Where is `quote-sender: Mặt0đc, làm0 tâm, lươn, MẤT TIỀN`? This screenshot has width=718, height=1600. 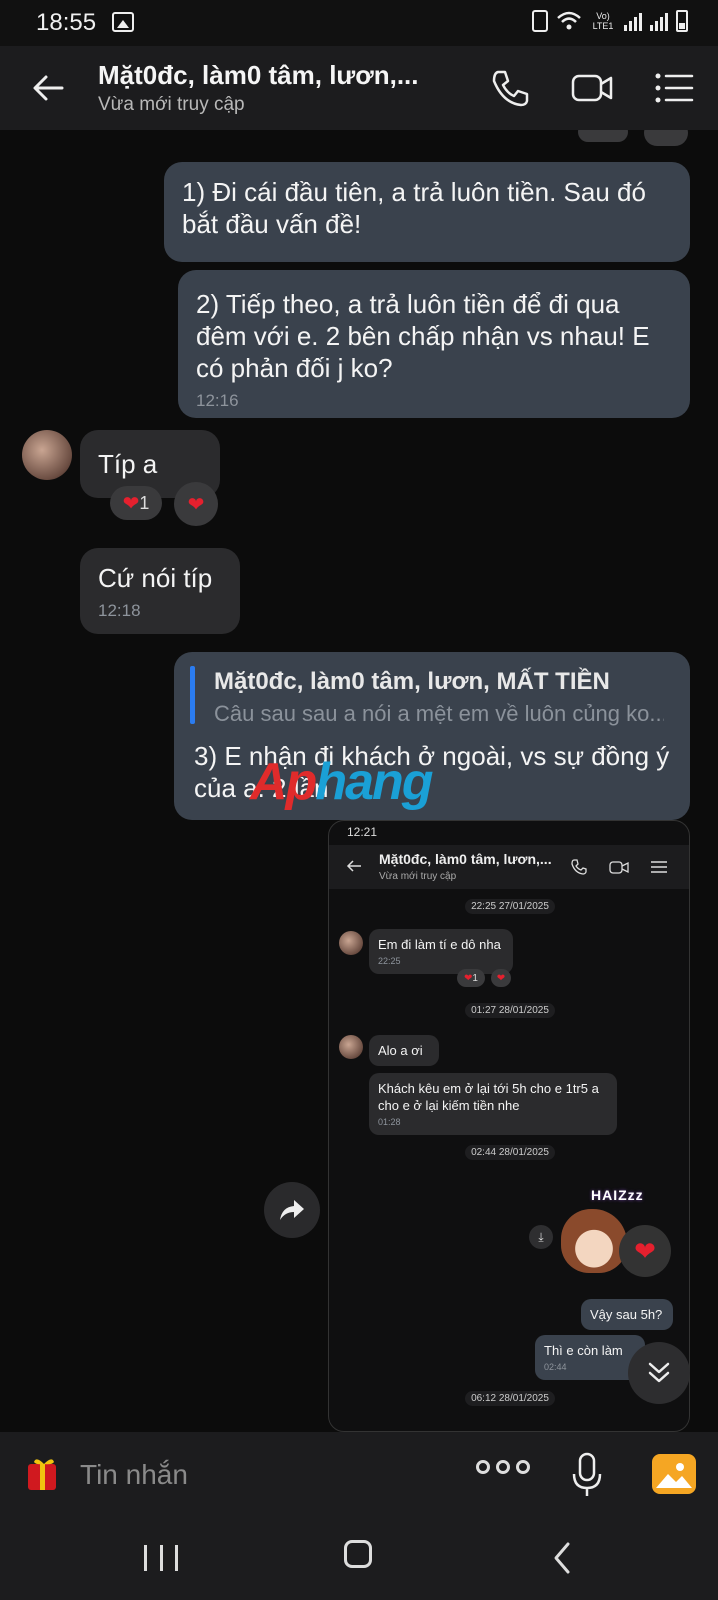 quote-sender: Mặt0đc, làm0 tâm, lươn, MẤT TIỀN is located at coordinates (412, 681).